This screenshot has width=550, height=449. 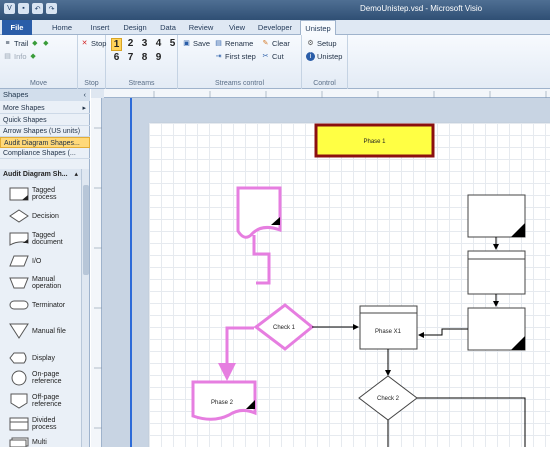 What do you see at coordinates (168, 27) in the screenshot?
I see `tab-data: Data` at bounding box center [168, 27].